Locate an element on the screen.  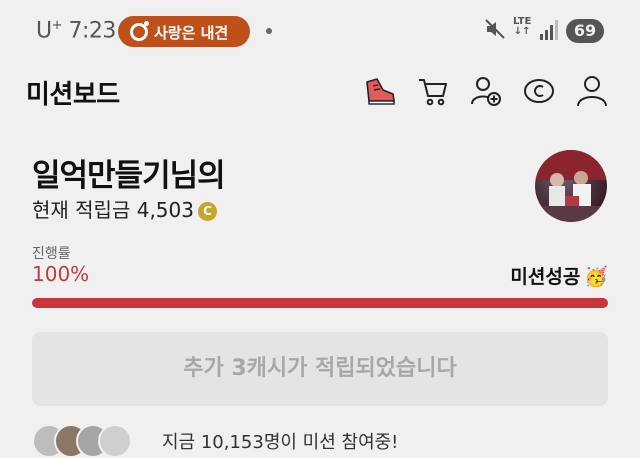
cash-icon is located at coordinates (539, 91).